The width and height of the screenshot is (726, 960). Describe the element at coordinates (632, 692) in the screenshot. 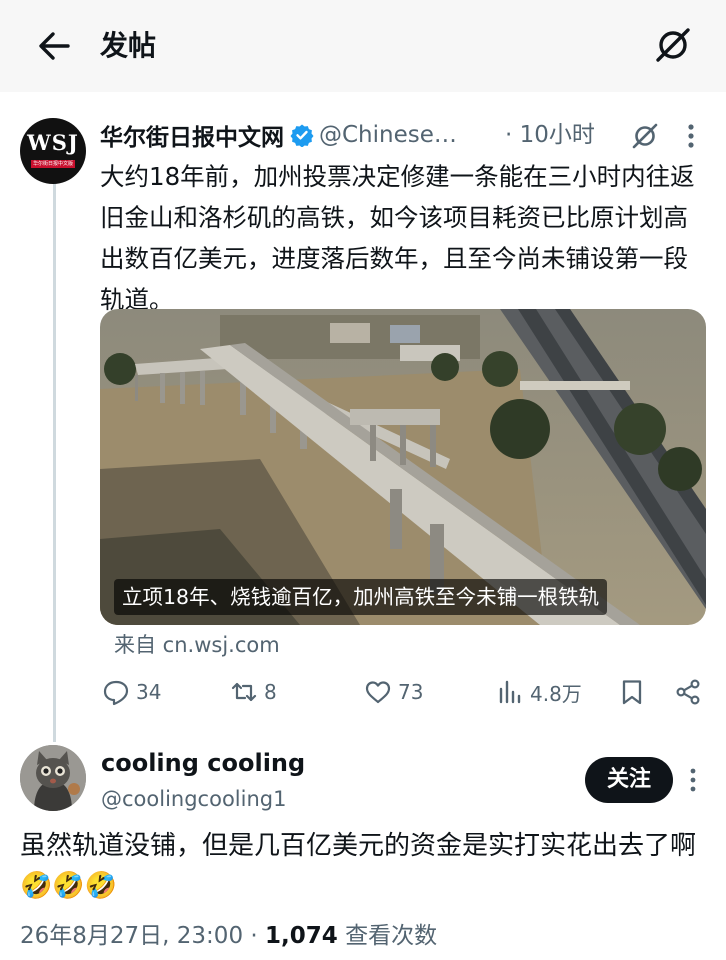

I see `bookmark-icon` at that location.